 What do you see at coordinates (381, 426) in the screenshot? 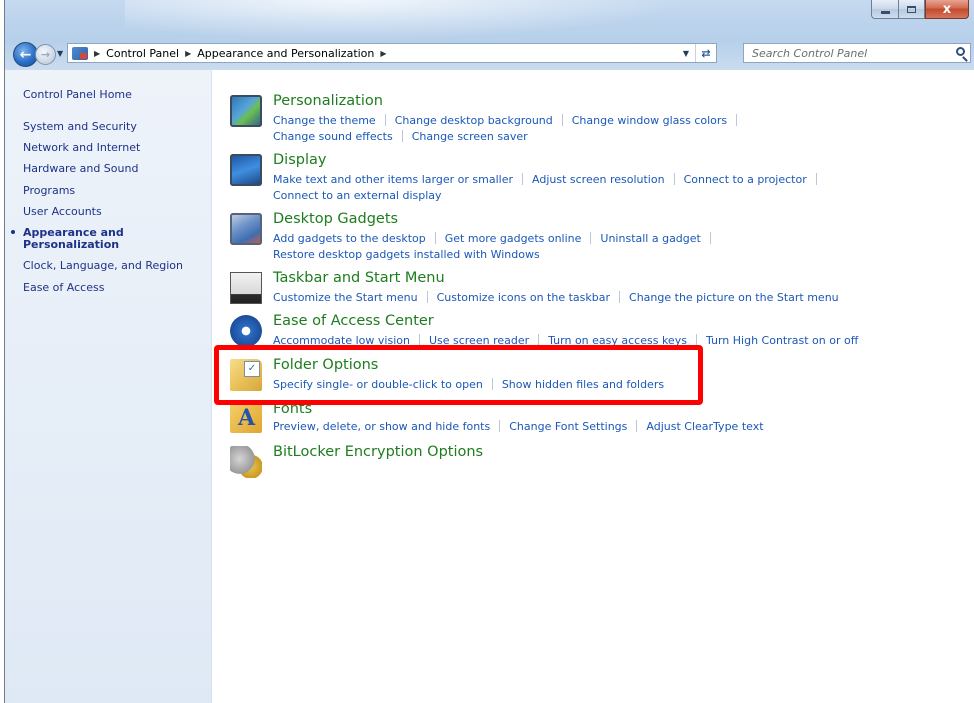
I see `link-preview-fonts: Preview, delete, or show and hide fonts` at bounding box center [381, 426].